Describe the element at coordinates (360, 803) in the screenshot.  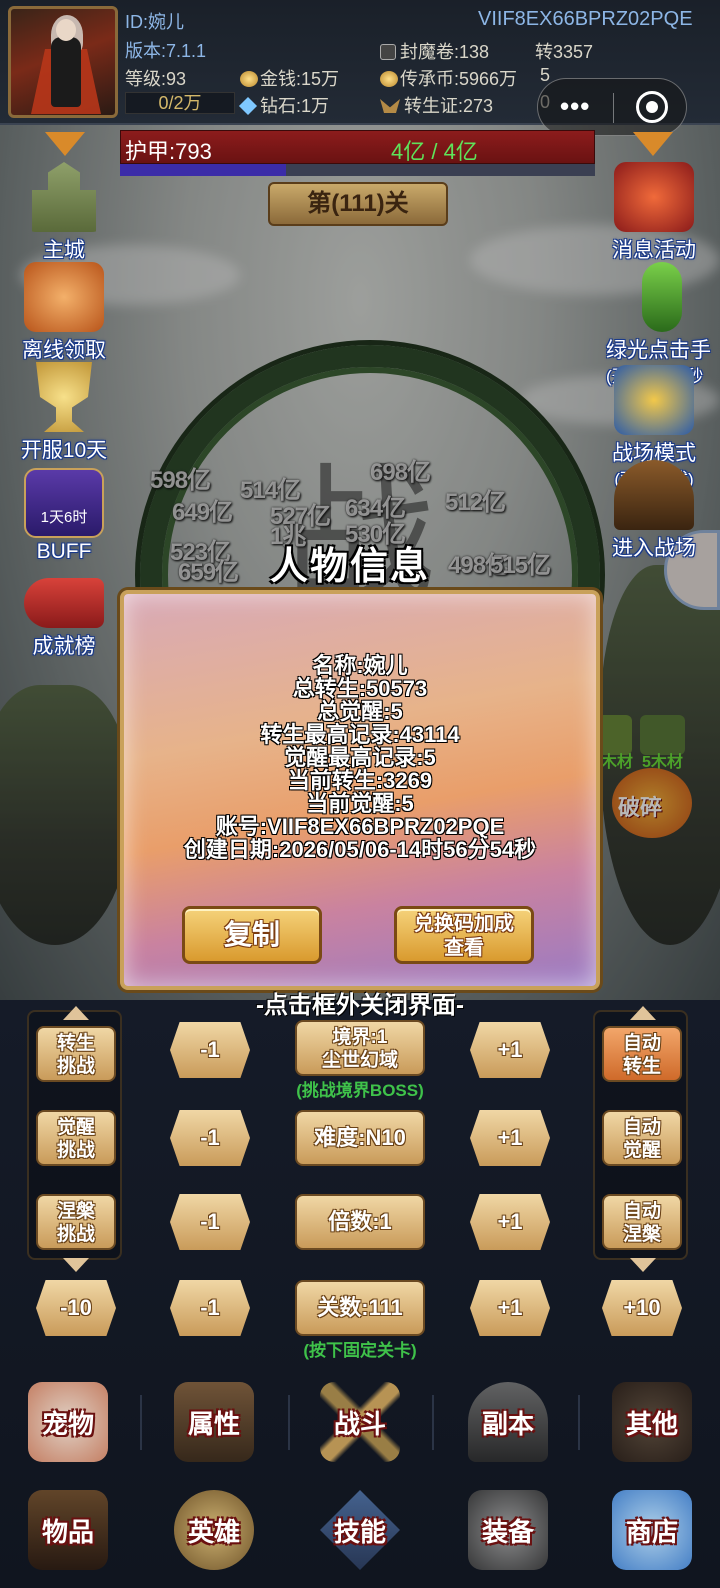
I see `info-current-awaken: 当前觉醒:5` at that location.